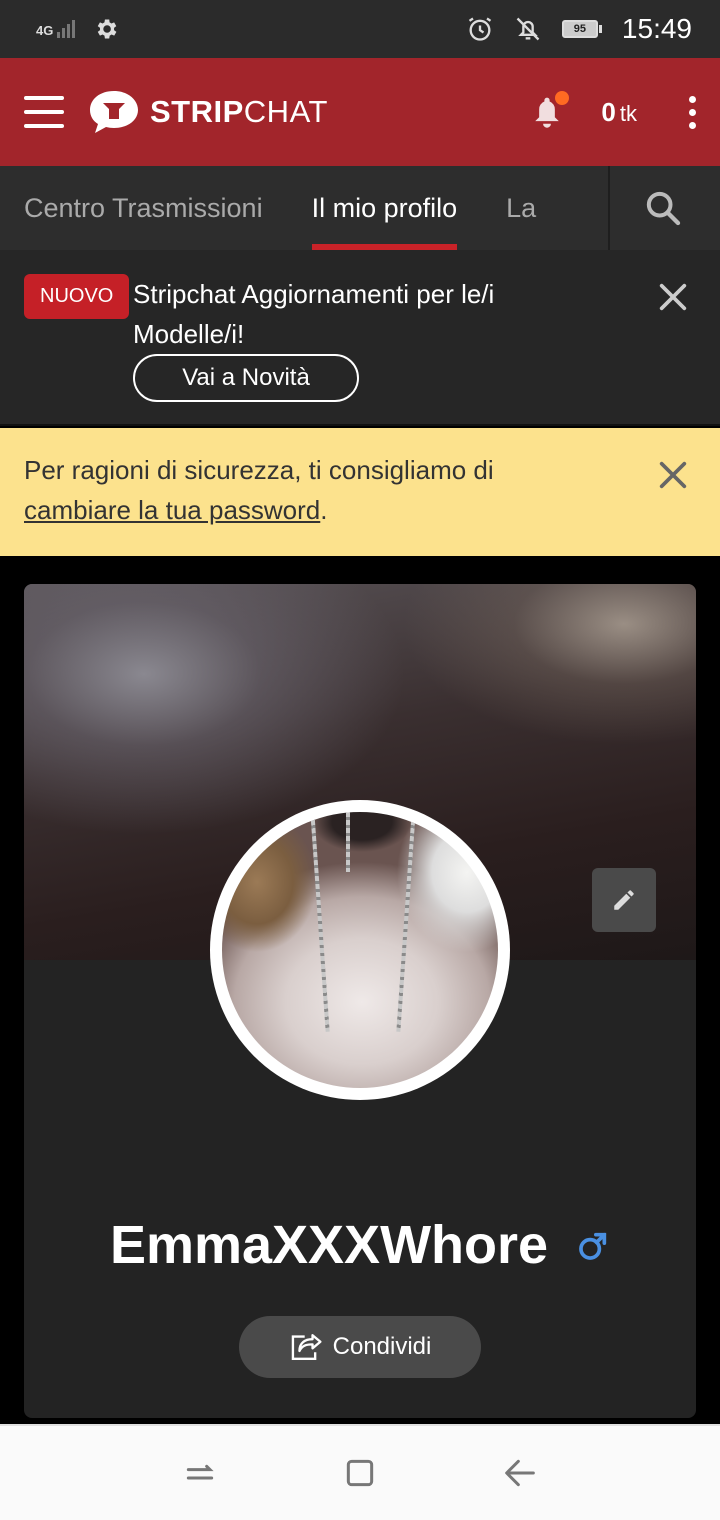  Describe the element at coordinates (285, 111) in the screenshot. I see `logo-text-light: CHAT` at that location.